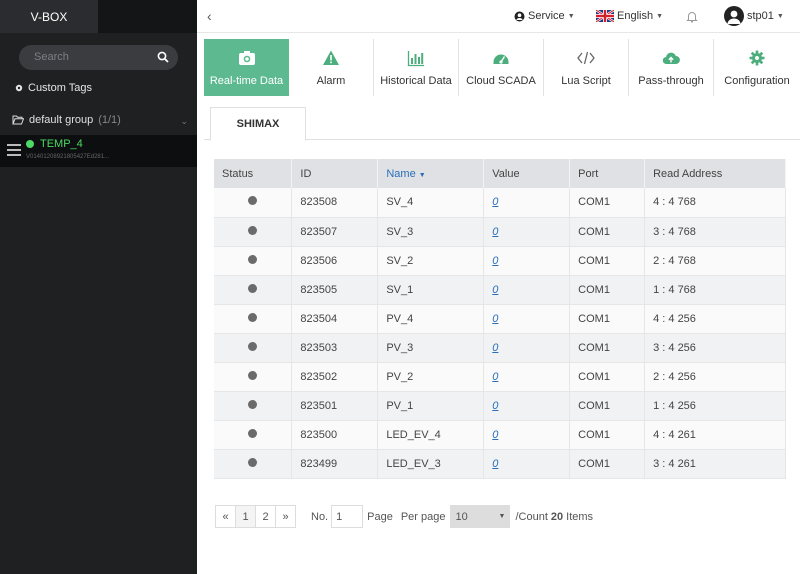 This screenshot has height=574, width=800. I want to click on name-cell: PV_4, so click(431, 319).